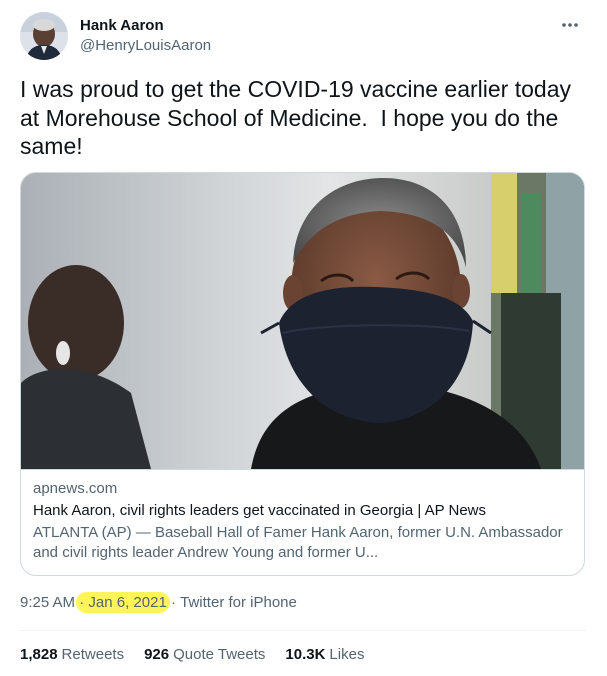 The image size is (607, 676). What do you see at coordinates (219, 654) in the screenshot?
I see `quote-tweets-label: Quote Tweets` at bounding box center [219, 654].